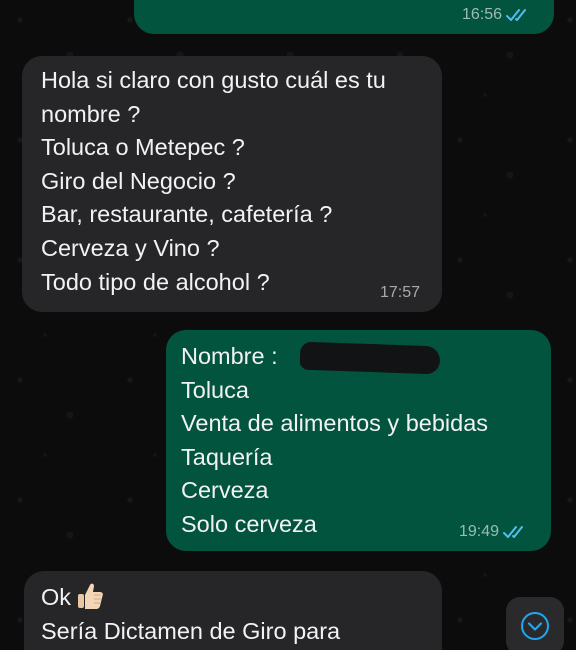 This screenshot has height=650, width=576. What do you see at coordinates (335, 423) in the screenshot?
I see `message-line: Venta de alimentos y bebidas` at bounding box center [335, 423].